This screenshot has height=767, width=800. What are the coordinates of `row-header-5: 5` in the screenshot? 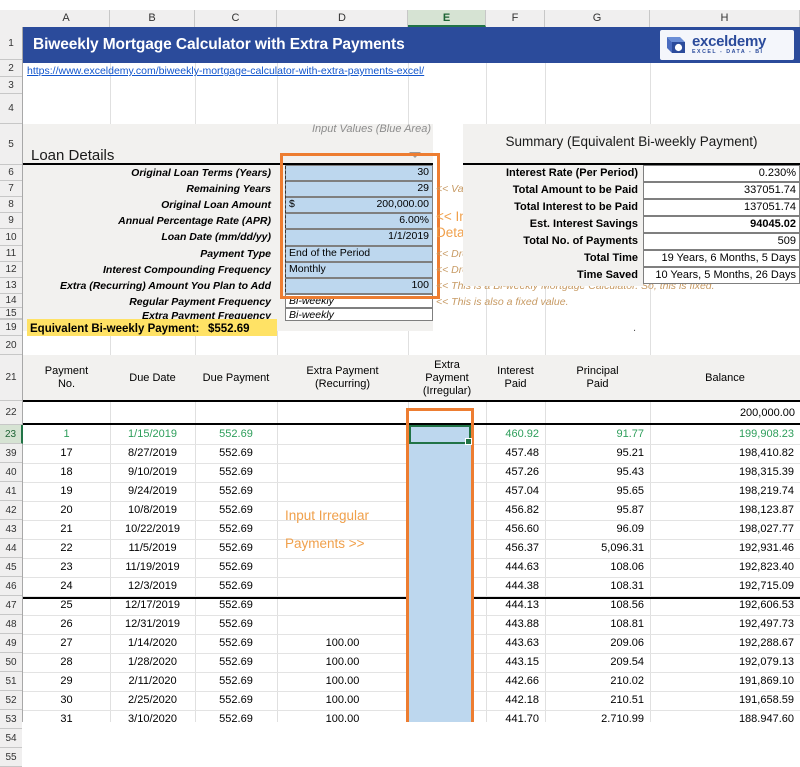 It's located at (11, 144).